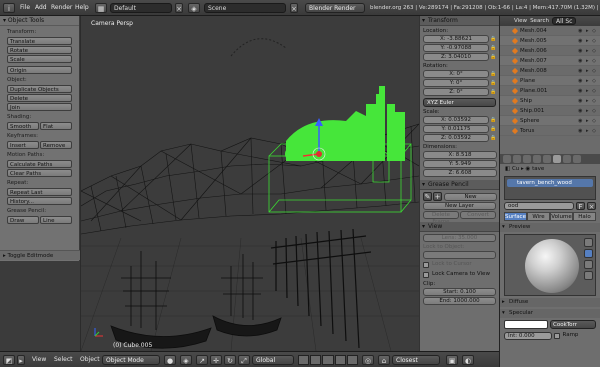 The width and height of the screenshot is (600, 367). Describe the element at coordinates (468, 360) in the screenshot. I see `camera-icon: ◐` at that location.